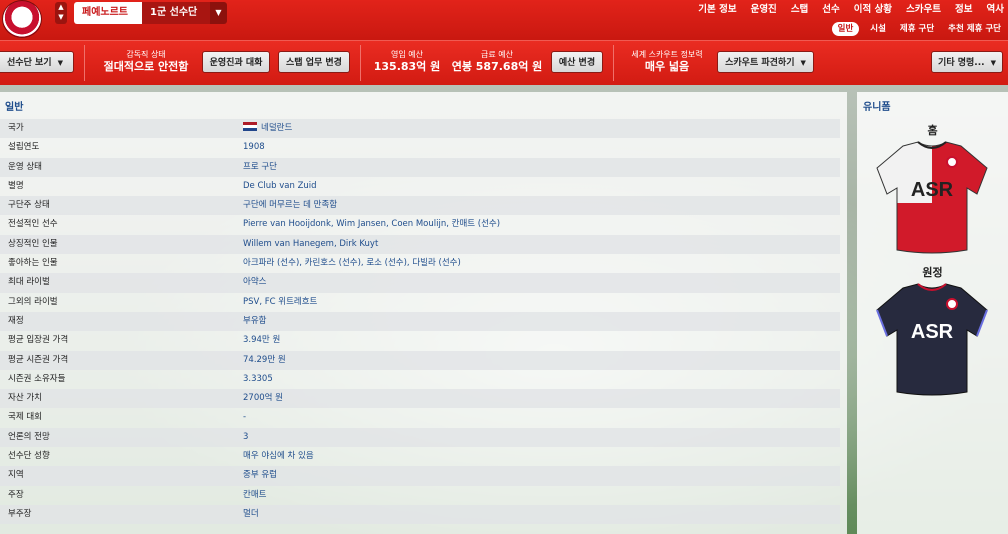 Image resolution: width=1008 pixels, height=534 pixels. I want to click on info-row-value: 3, so click(246, 436).